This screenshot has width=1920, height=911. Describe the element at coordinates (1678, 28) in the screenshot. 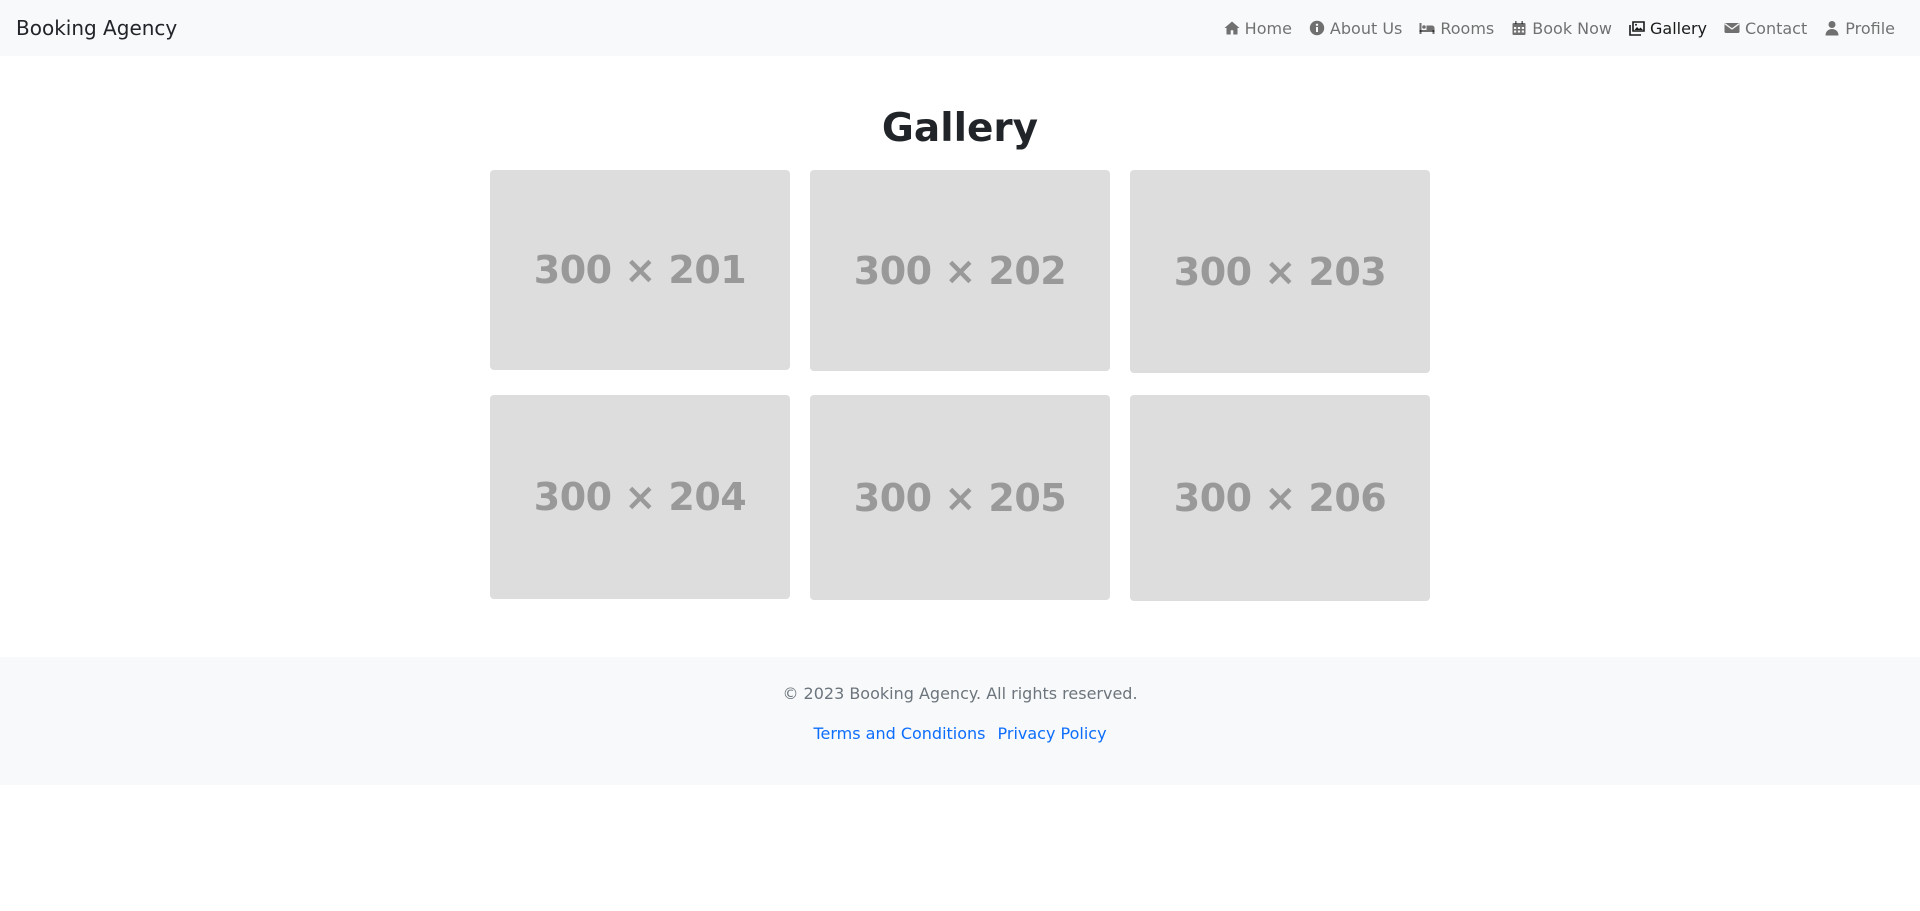

I see `nav-item-label: Gallery` at that location.